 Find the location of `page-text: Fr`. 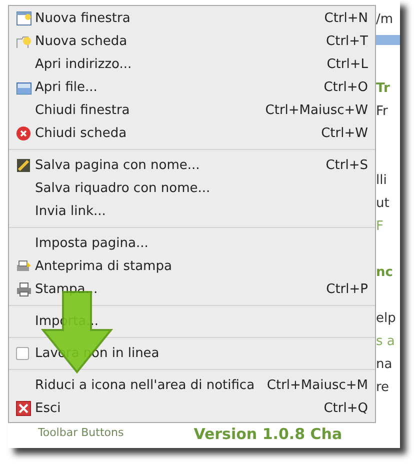

page-text: Fr is located at coordinates (382, 111).